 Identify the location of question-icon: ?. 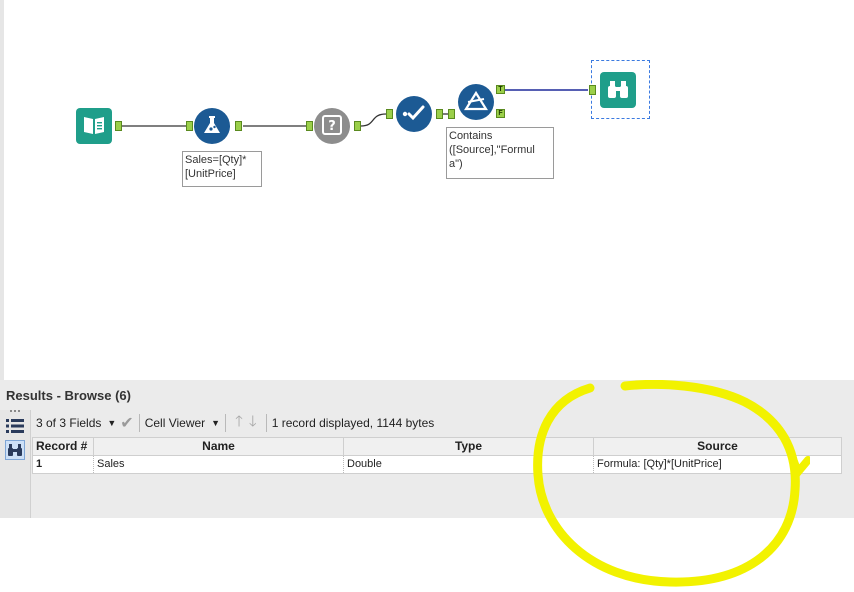
(332, 126).